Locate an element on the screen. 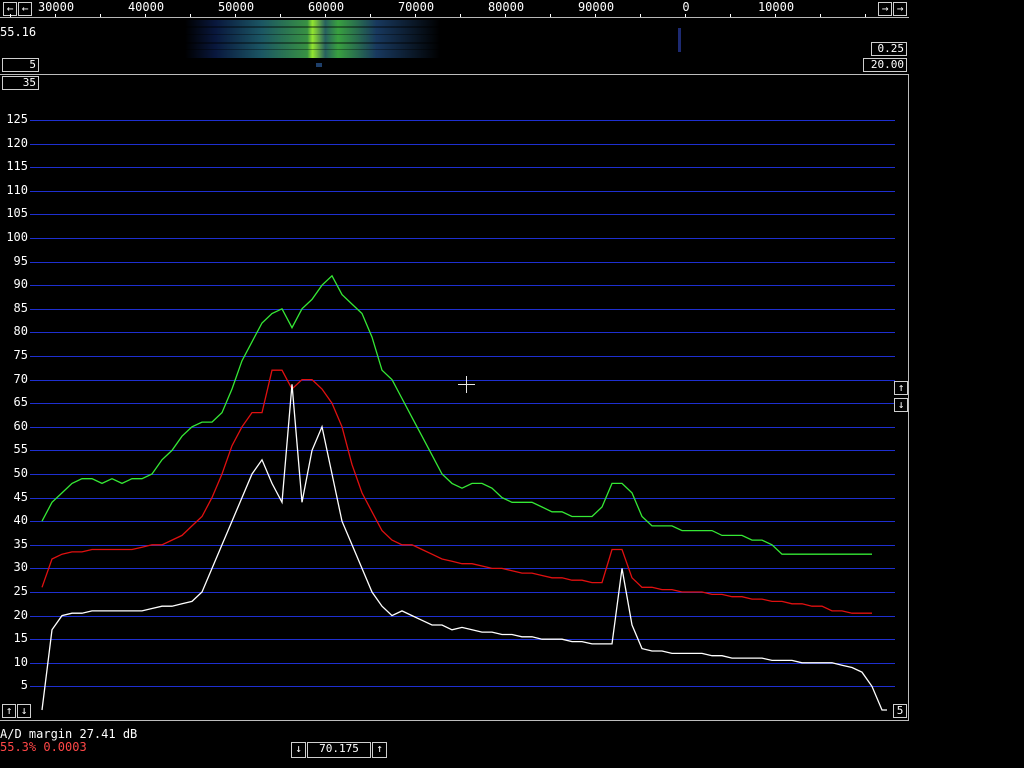  frequency-label: 40000 is located at coordinates (146, 7).